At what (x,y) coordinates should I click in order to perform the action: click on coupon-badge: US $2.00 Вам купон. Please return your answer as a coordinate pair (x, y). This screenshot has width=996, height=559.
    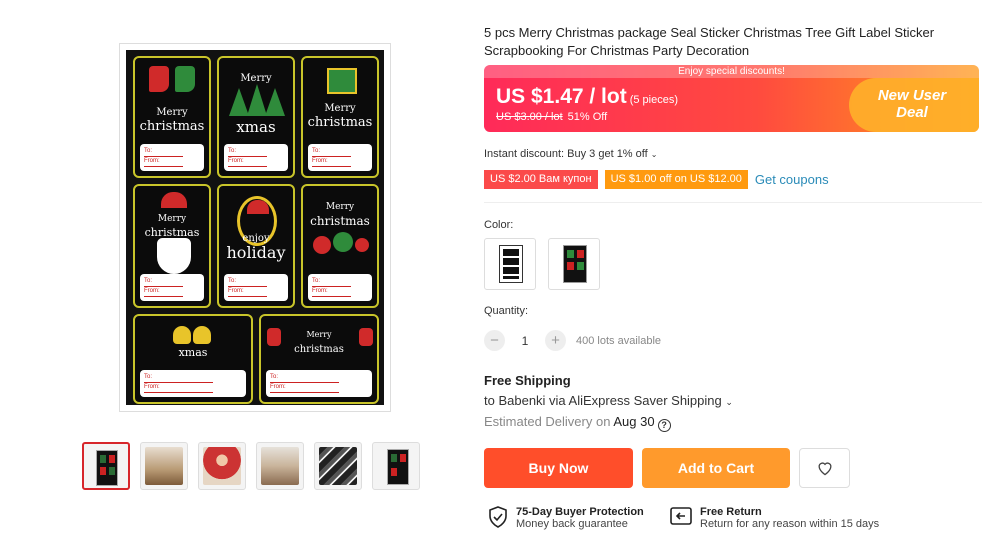
    Looking at the image, I should click on (541, 179).